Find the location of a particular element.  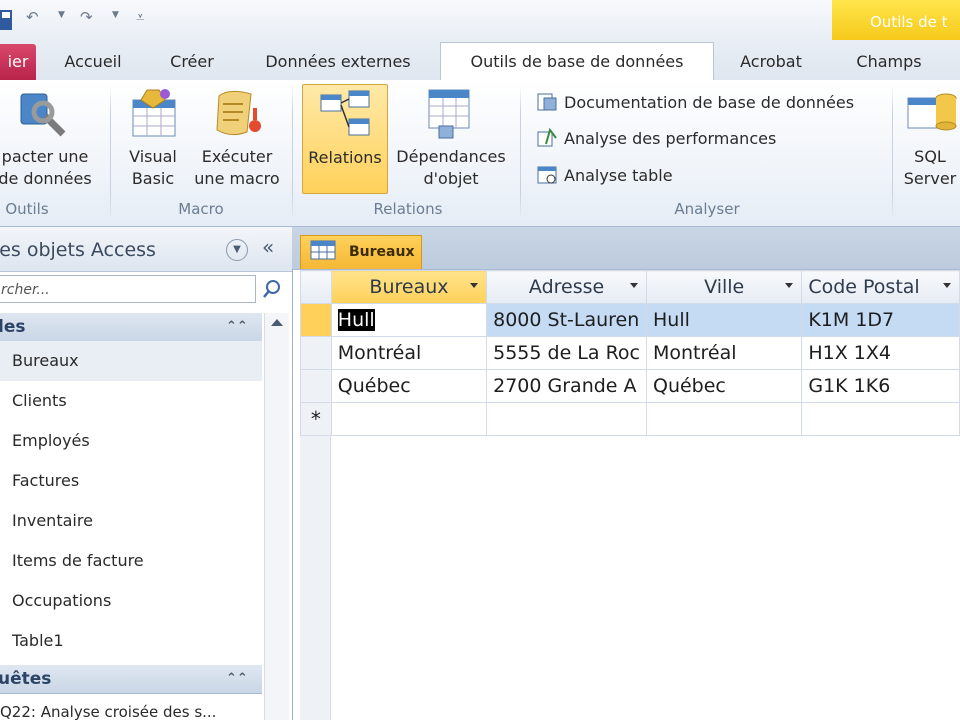

tab-file: ier is located at coordinates (18, 62).